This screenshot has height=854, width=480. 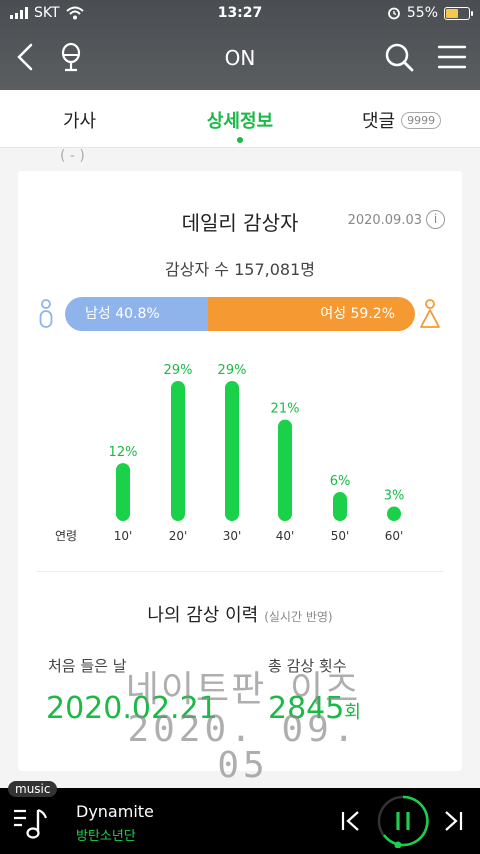 I want to click on age-category-1: 20', so click(x=178, y=536).